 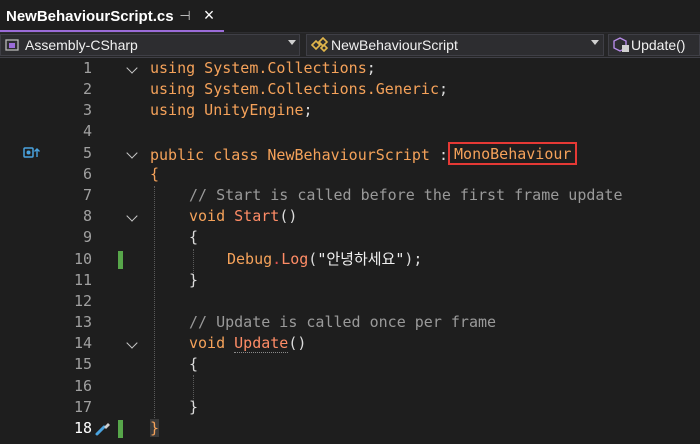 I want to click on code-line: 1 using System.Collections;, so click(x=350, y=68).